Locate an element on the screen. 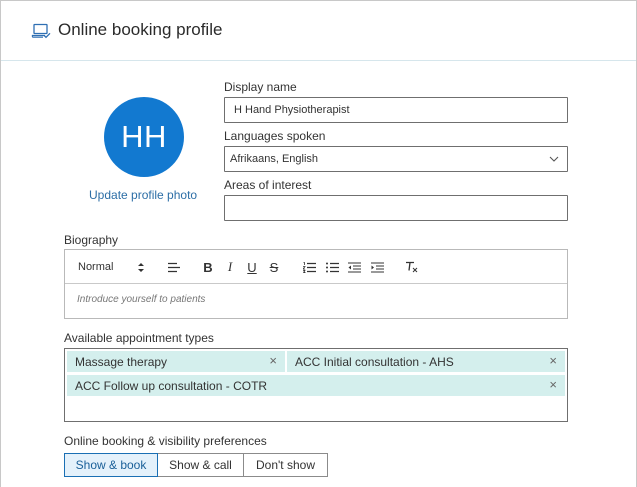 This screenshot has width=637, height=487. indent-button is located at coordinates (377, 267).